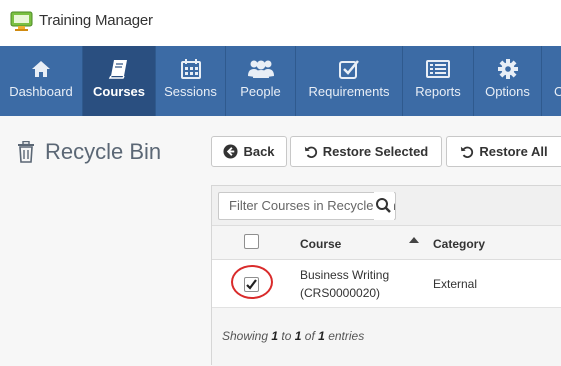 The height and width of the screenshot is (366, 561). What do you see at coordinates (230, 151) in the screenshot?
I see `back-arrow-icon` at bounding box center [230, 151].